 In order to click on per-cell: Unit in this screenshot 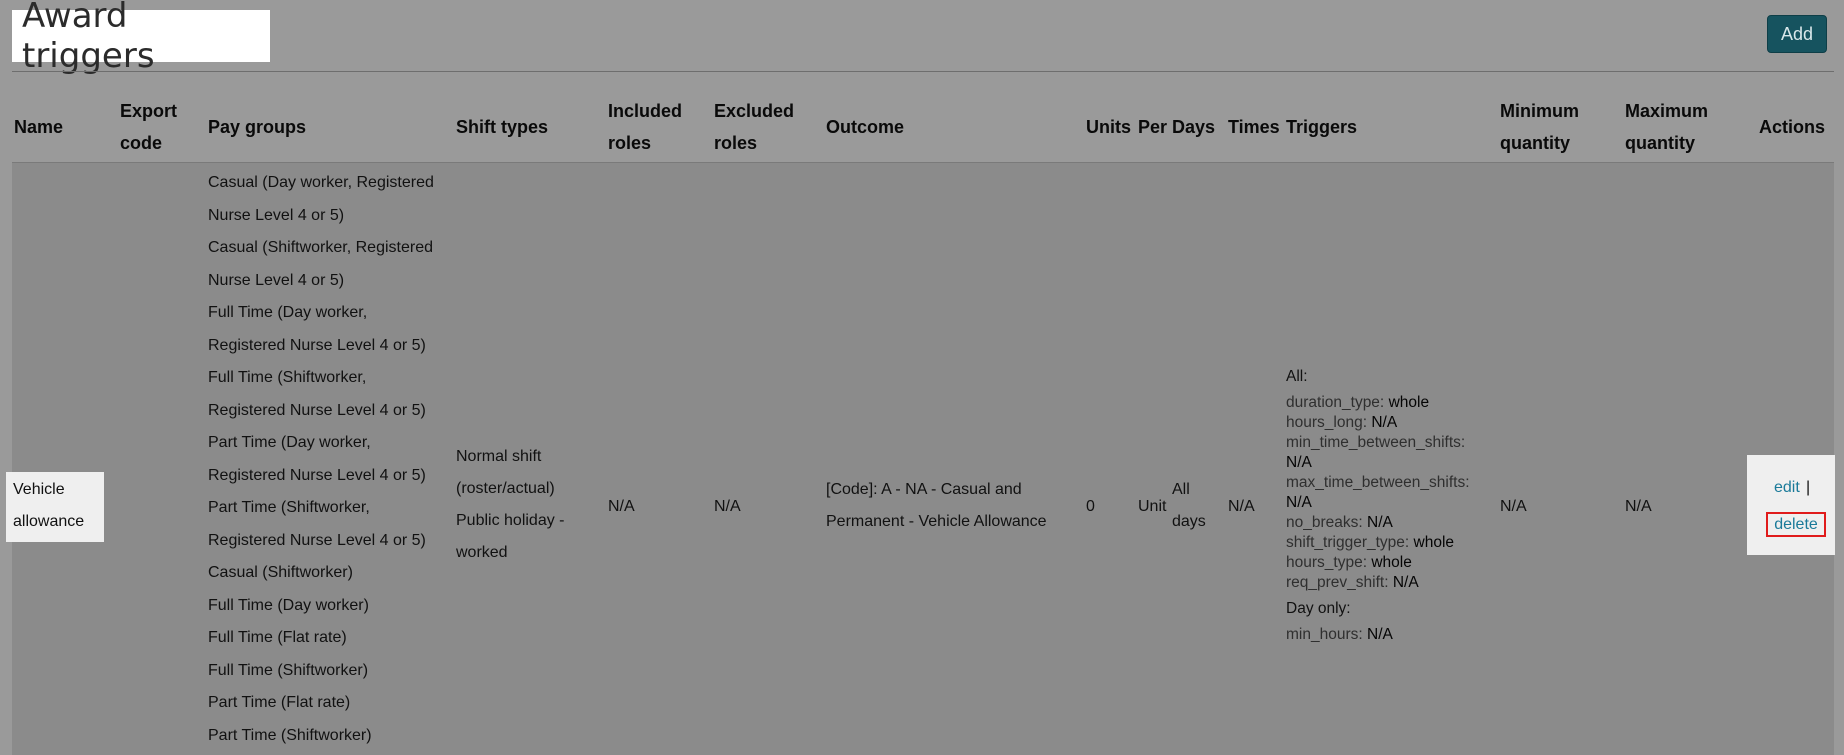, I will do `click(1152, 506)`.